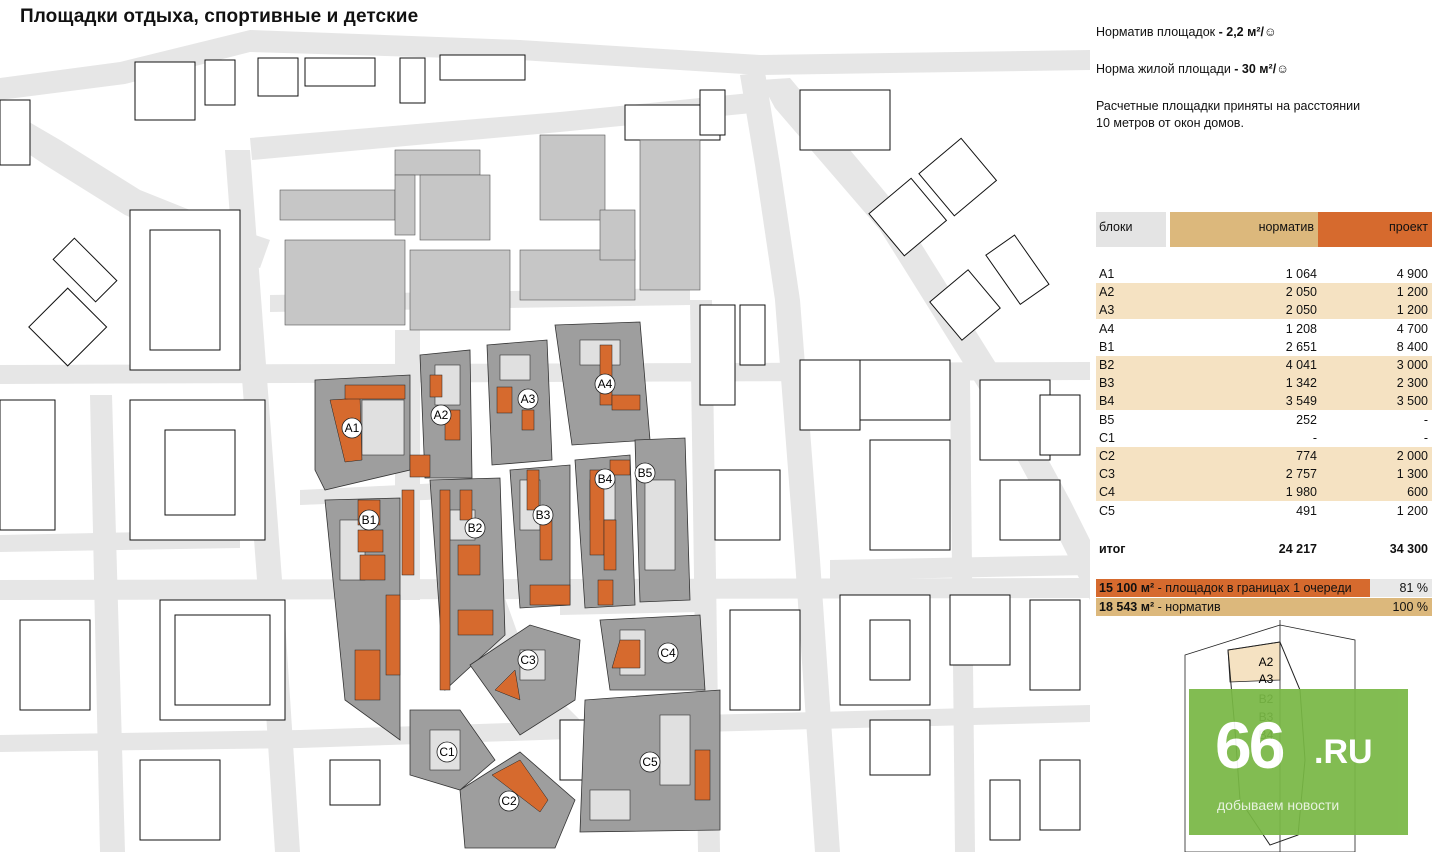 This screenshot has height=852, width=1450. What do you see at coordinates (1417, 492) in the screenshot?
I see `row-project: 600` at bounding box center [1417, 492].